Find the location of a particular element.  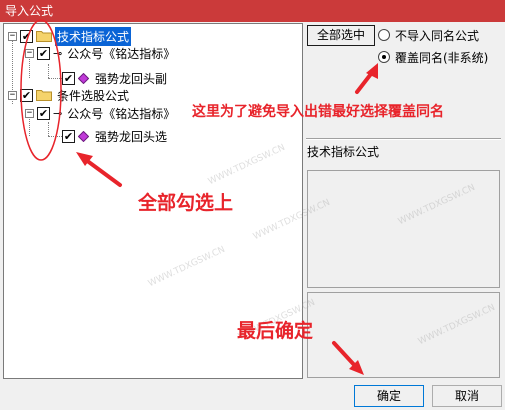

tree-node-formula: ✔ 强势龙回头选 is located at coordinates (115, 136).